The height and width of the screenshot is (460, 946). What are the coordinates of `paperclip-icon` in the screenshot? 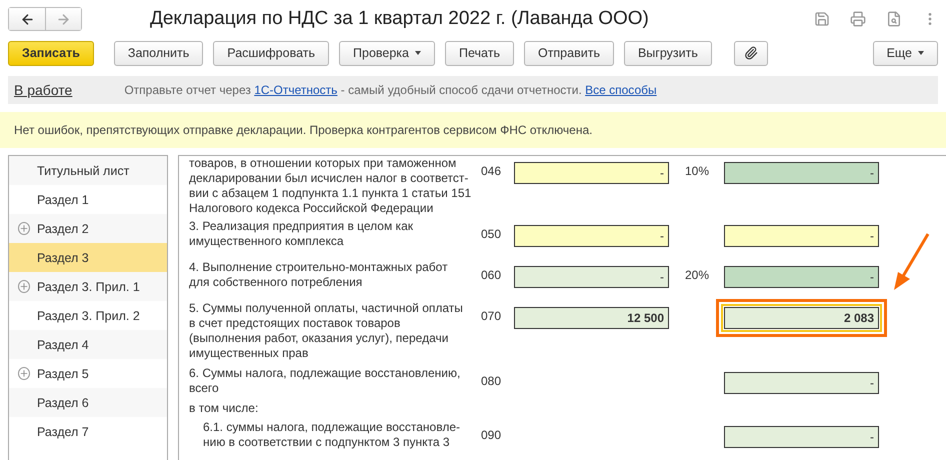 It's located at (751, 53).